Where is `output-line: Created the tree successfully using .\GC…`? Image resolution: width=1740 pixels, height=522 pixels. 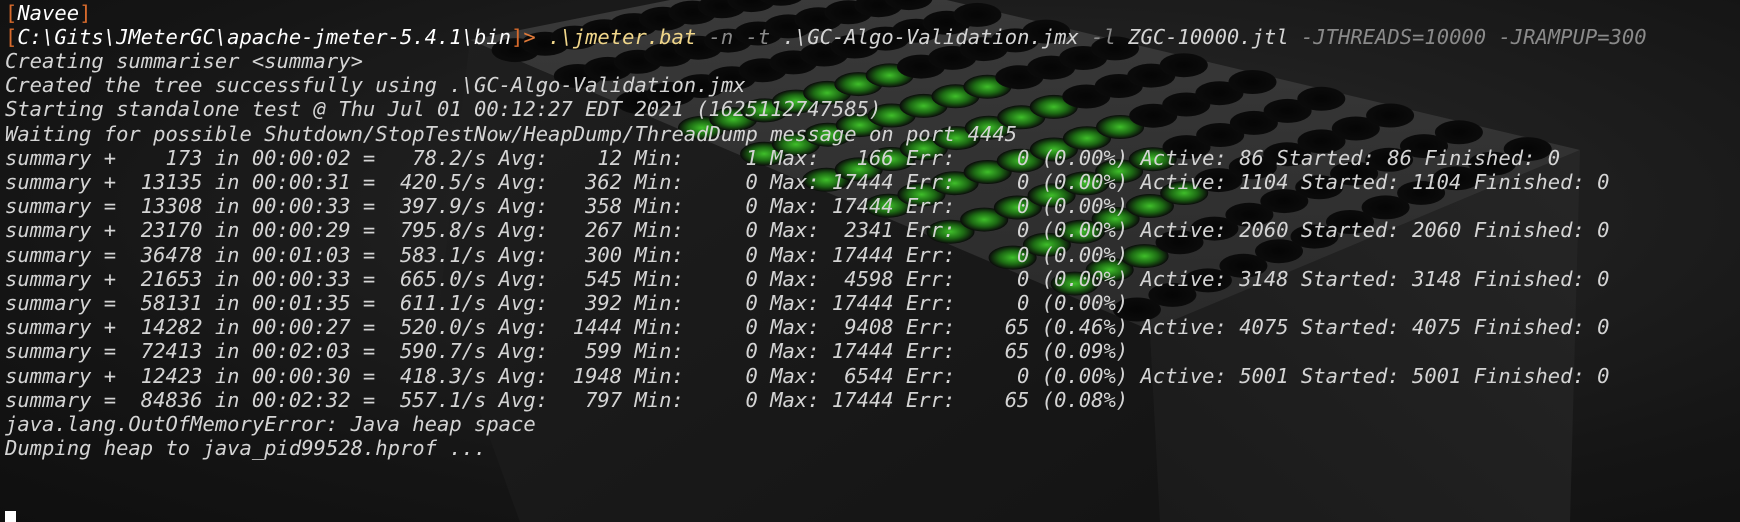 output-line: Created the tree successfully using .\GC… is located at coordinates (375, 85).